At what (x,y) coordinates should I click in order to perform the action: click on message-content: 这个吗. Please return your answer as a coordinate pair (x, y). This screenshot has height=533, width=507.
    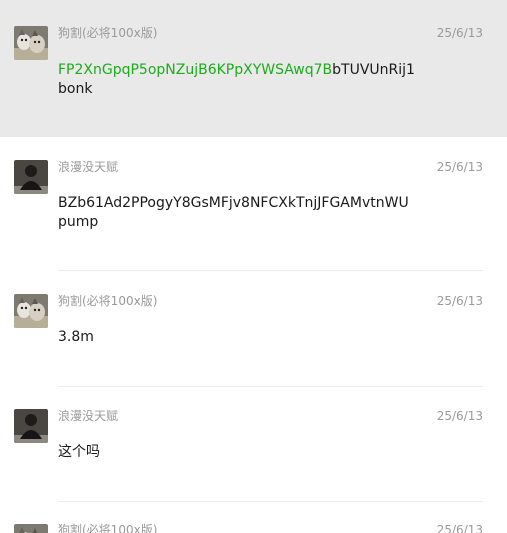
    Looking at the image, I should click on (238, 452).